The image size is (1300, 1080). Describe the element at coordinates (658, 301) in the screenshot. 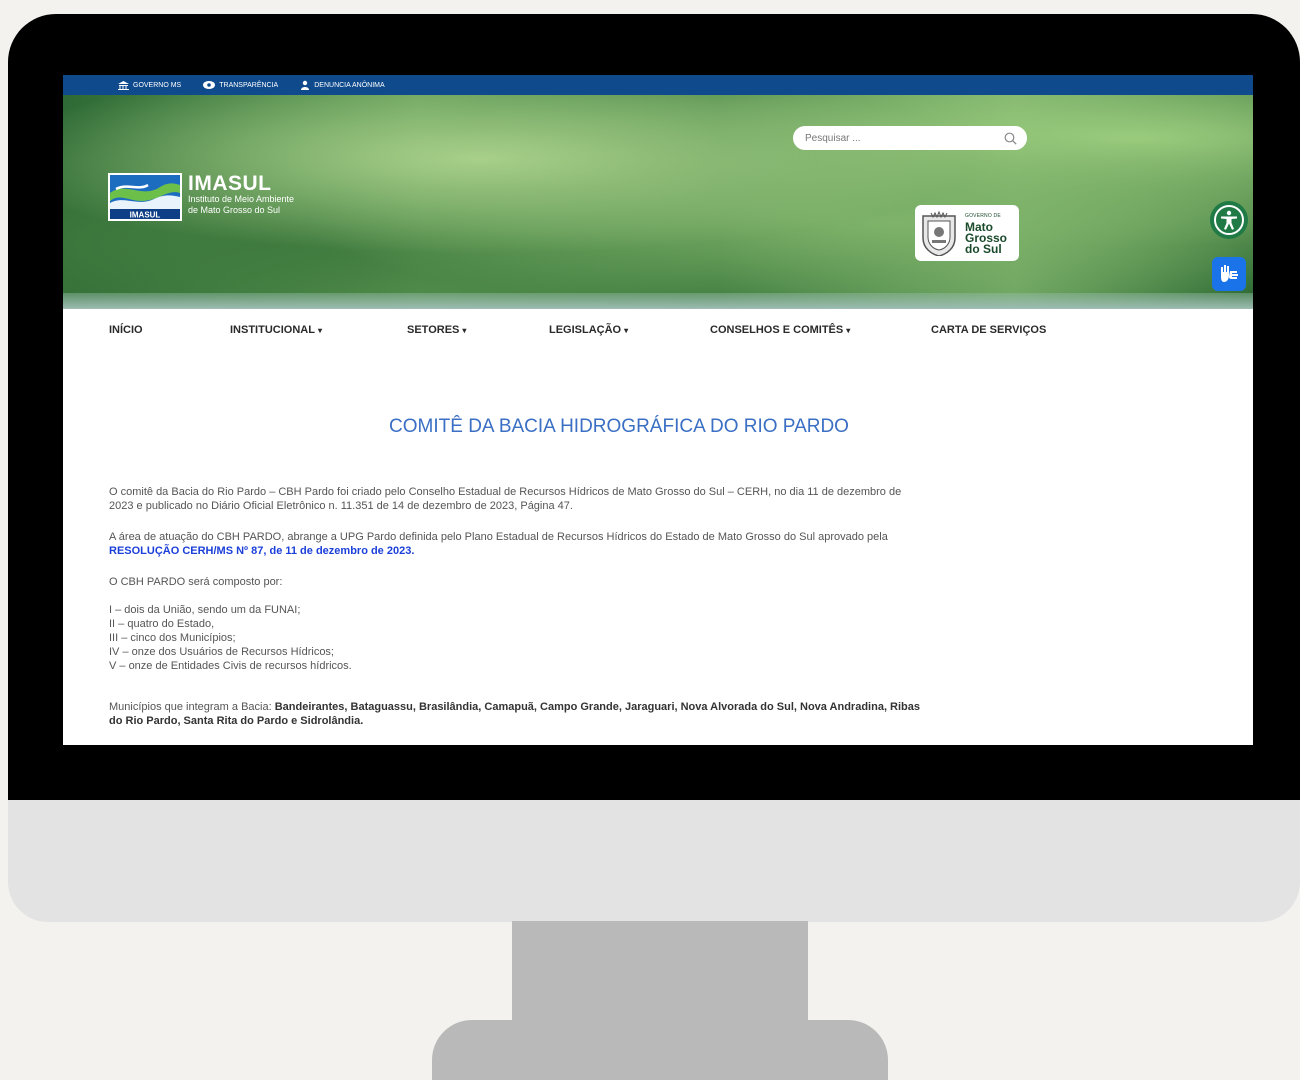

I see `banner-bottom-strip` at that location.